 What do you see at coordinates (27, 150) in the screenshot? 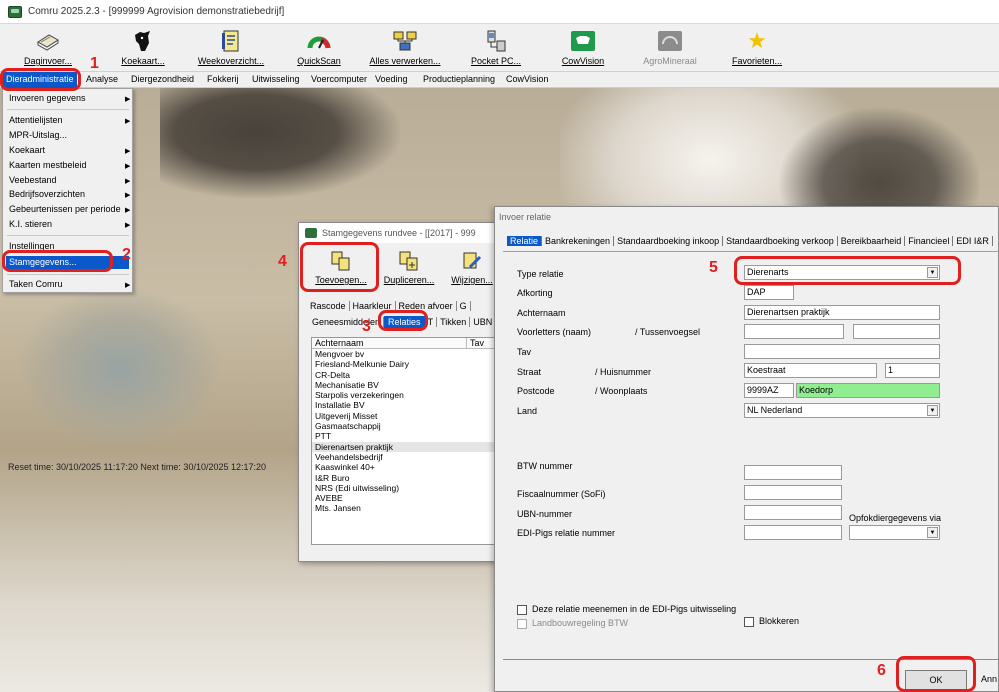
I see `menu-item-koekaart: Koekaart` at bounding box center [27, 150].